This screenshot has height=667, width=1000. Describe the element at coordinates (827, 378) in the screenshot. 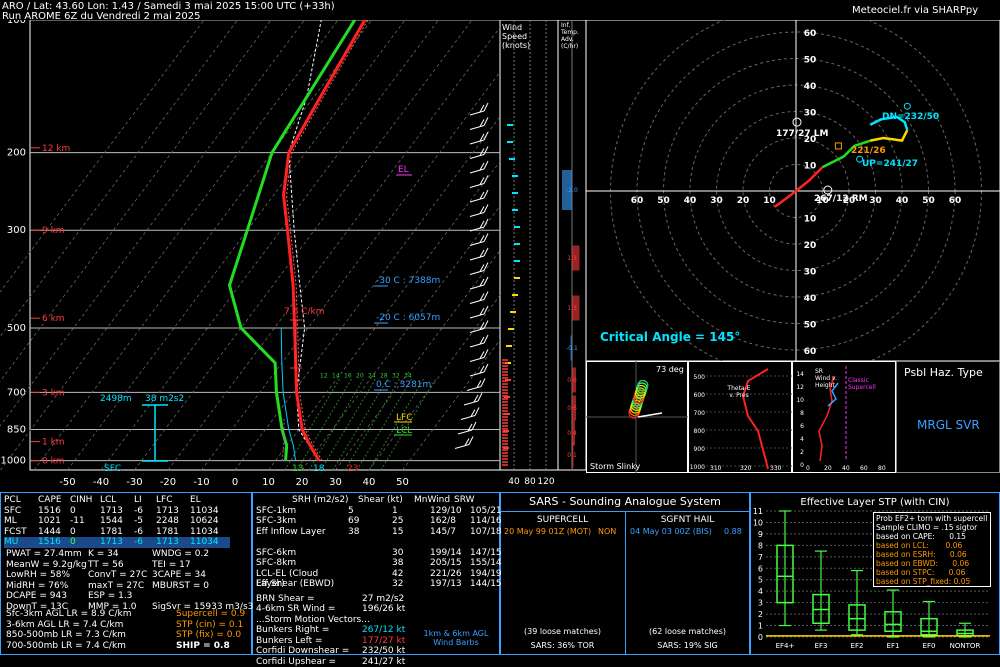

I see `sr-wind-title: SR Wind v. Height` at that location.